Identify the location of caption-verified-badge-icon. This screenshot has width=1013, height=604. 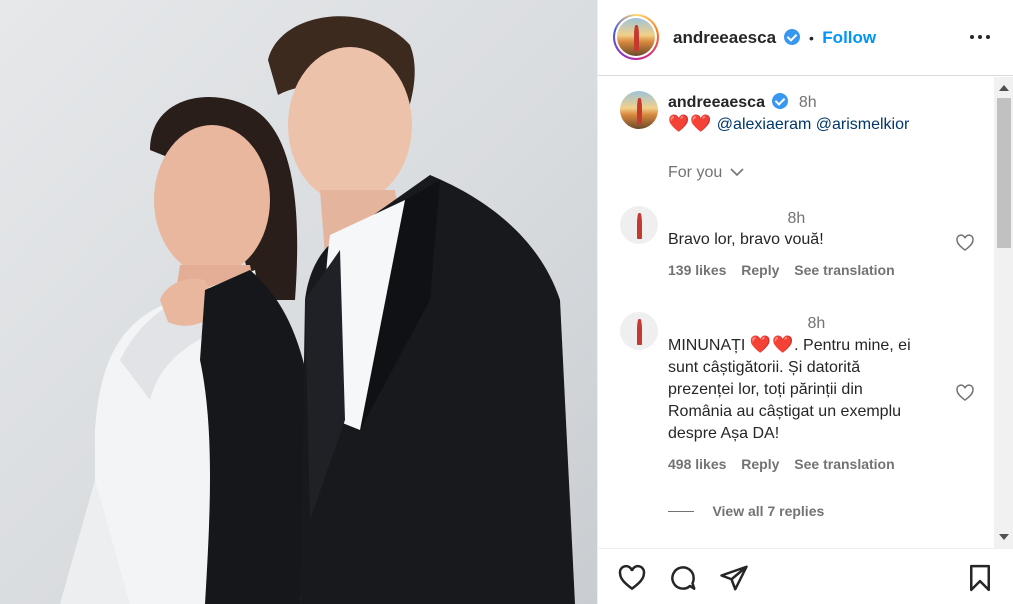
(780, 101).